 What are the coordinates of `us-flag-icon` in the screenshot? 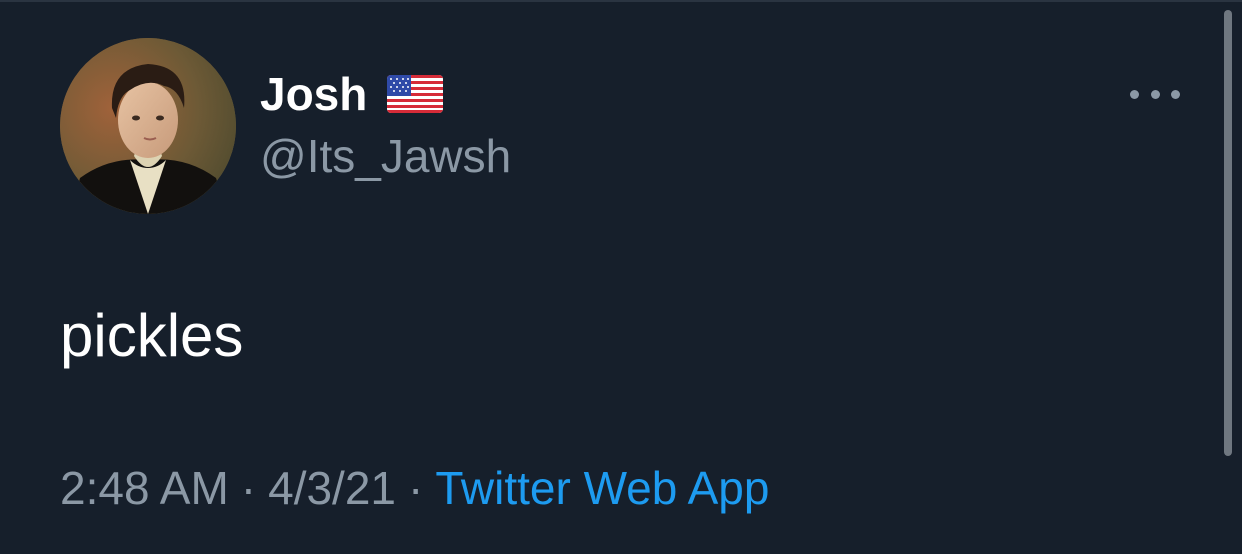 It's located at (415, 94).